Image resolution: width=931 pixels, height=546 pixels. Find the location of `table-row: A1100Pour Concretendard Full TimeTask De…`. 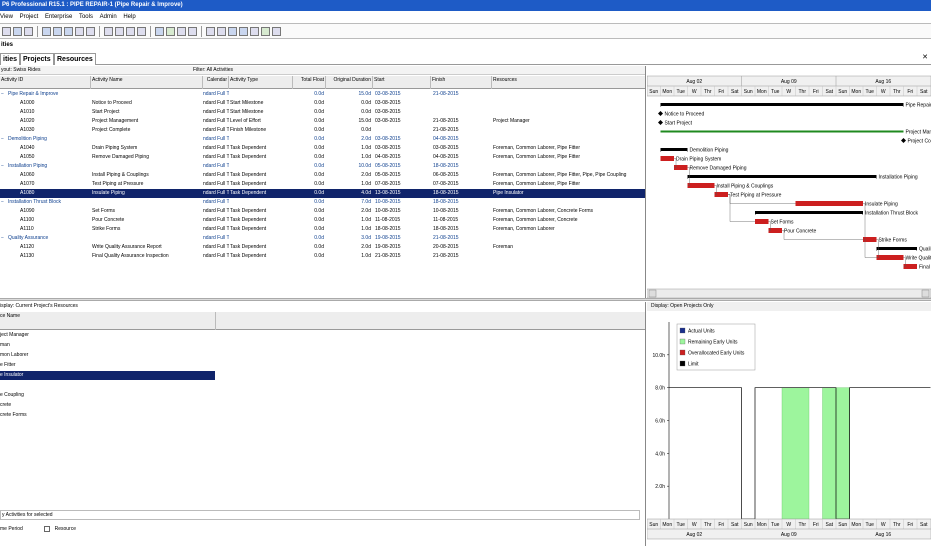

table-row: A1100Pour Concretendard Full TimeTask De… is located at coordinates (322, 220).